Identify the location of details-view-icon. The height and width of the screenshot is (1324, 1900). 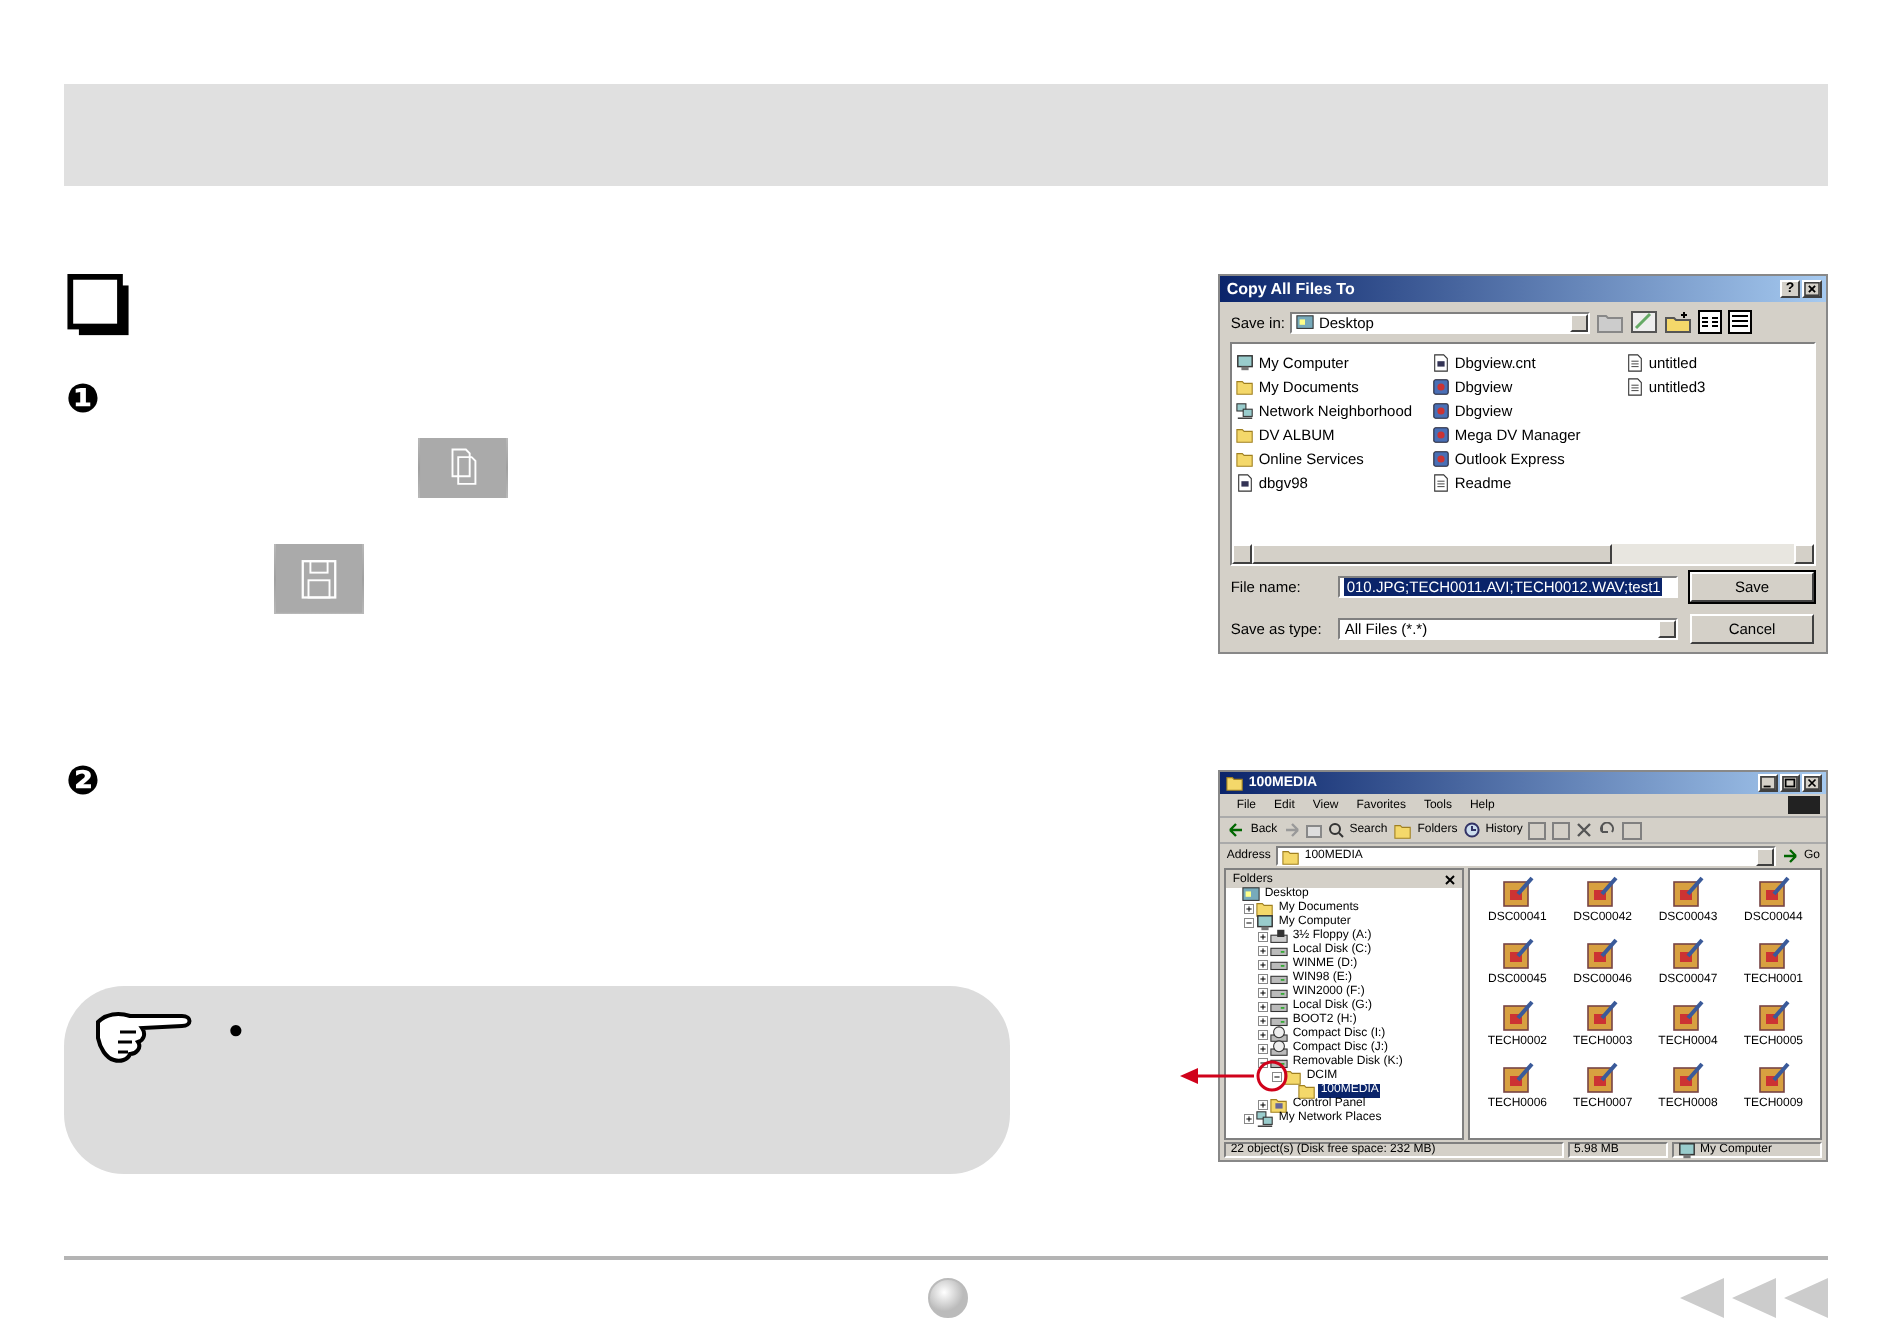
(1740, 322).